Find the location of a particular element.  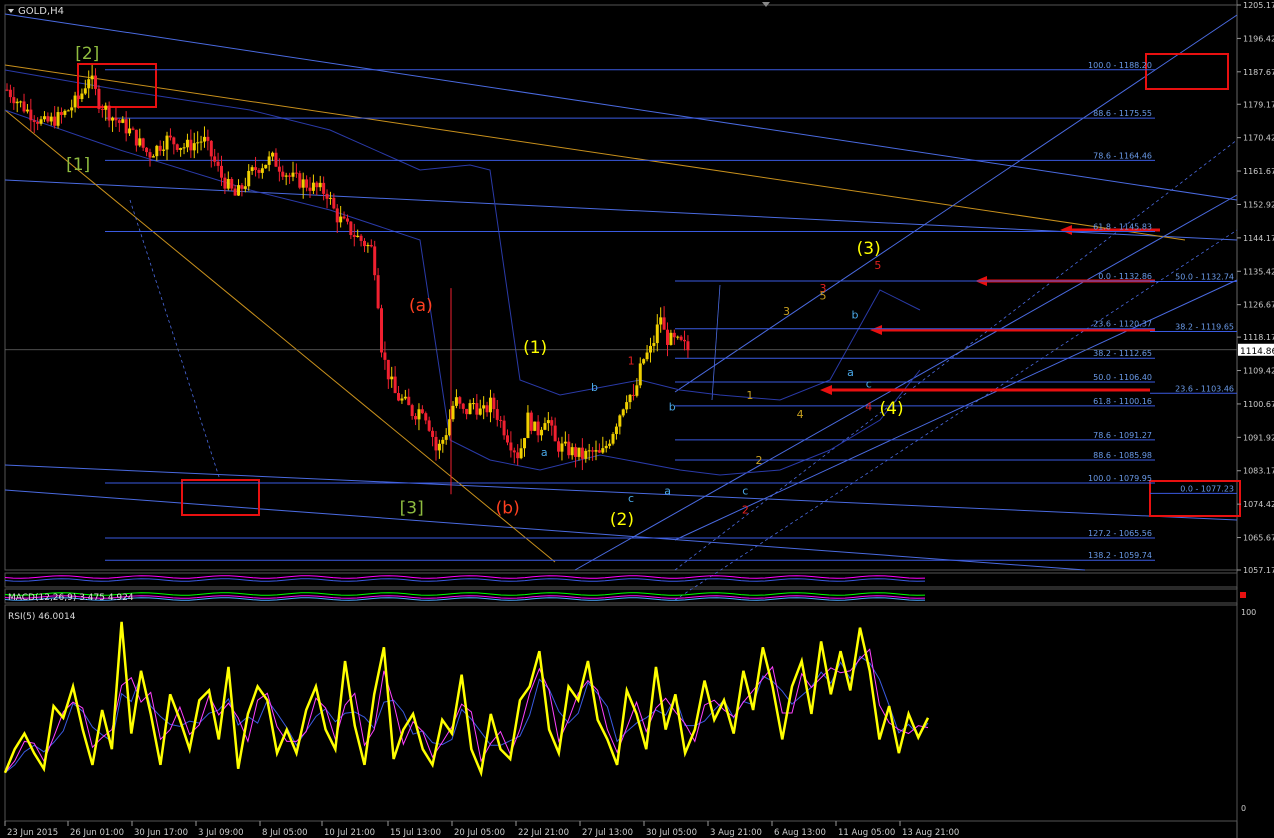

price-tick-label: 1074.42 is located at coordinates (1258, 504).